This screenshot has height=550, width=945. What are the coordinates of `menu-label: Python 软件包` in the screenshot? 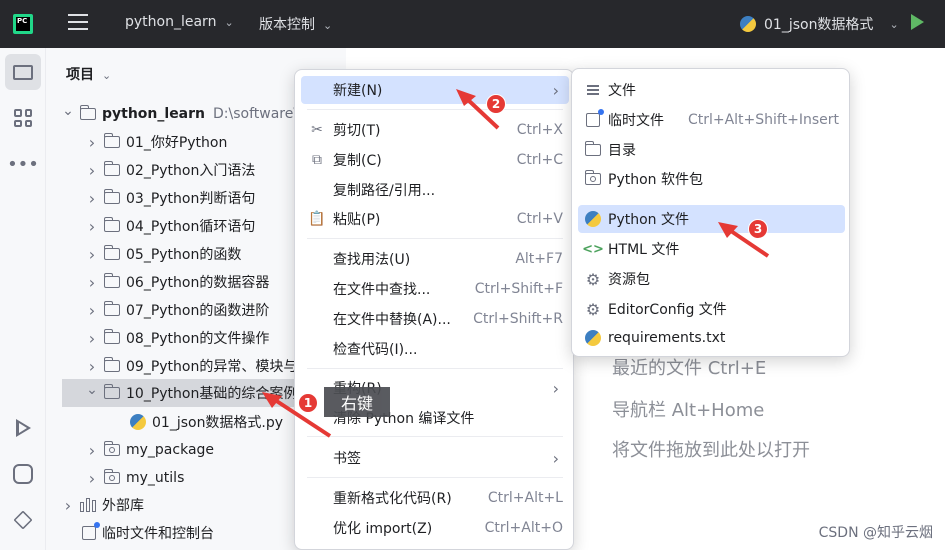 It's located at (655, 180).